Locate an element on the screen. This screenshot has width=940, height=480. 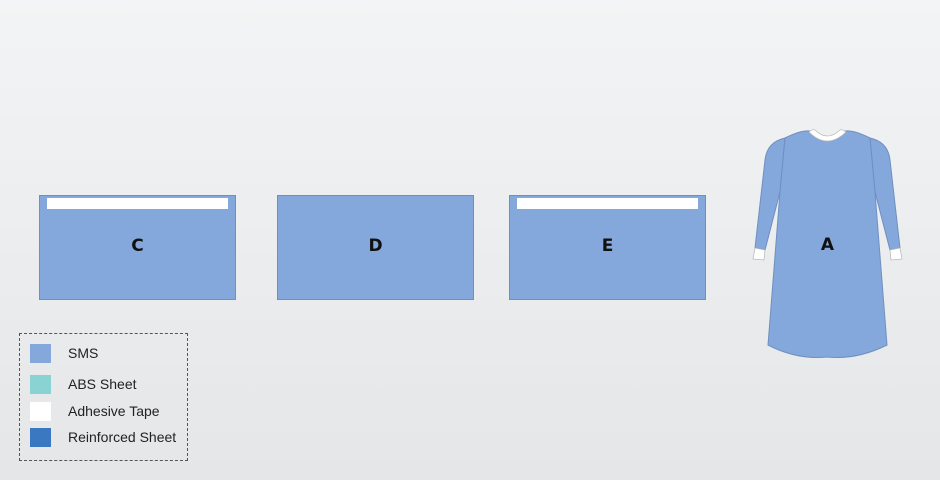
drape-label-d: D is located at coordinates (375, 246).